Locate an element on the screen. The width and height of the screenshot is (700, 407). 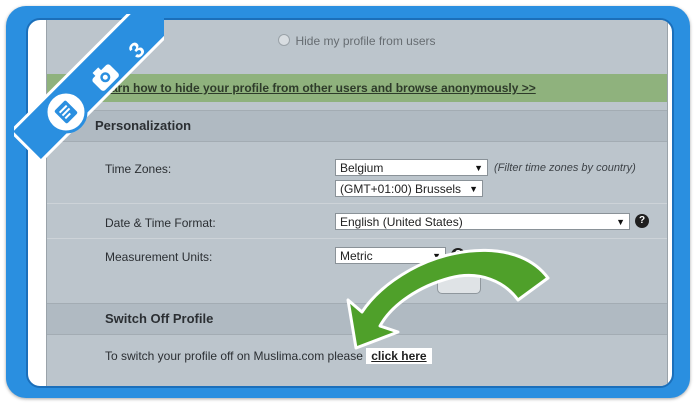
click-here-link: click here is located at coordinates (399, 356).